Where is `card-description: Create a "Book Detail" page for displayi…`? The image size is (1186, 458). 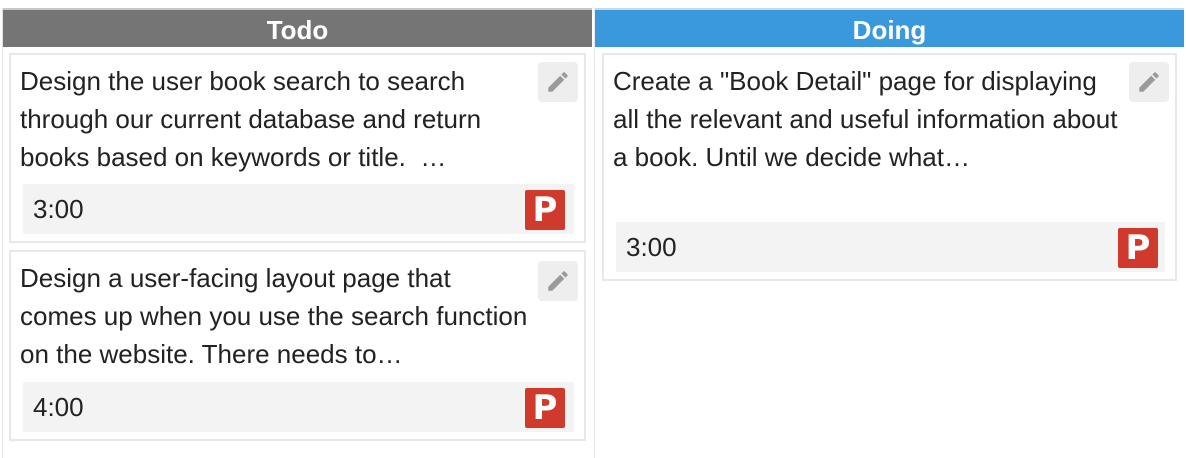 card-description: Create a "Book Detail" page for displayi… is located at coordinates (869, 119).